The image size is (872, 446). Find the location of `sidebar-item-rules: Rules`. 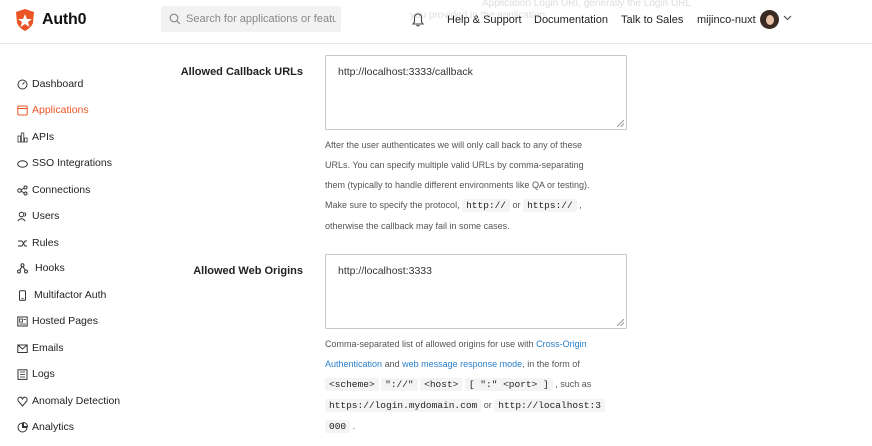

sidebar-item-rules: Rules is located at coordinates (38, 243).